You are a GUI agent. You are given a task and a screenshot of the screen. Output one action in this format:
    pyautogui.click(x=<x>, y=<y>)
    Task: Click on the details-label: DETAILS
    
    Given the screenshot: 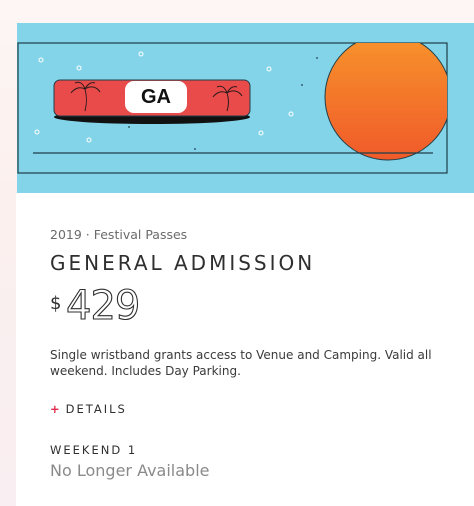 What is the action you would take?
    pyautogui.click(x=96, y=408)
    